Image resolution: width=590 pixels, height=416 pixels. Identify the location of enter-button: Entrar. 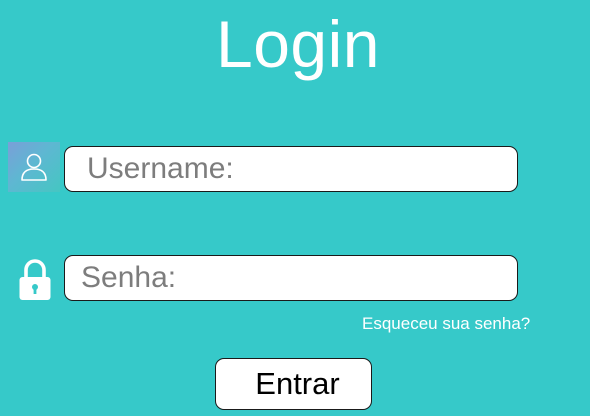
(293, 384).